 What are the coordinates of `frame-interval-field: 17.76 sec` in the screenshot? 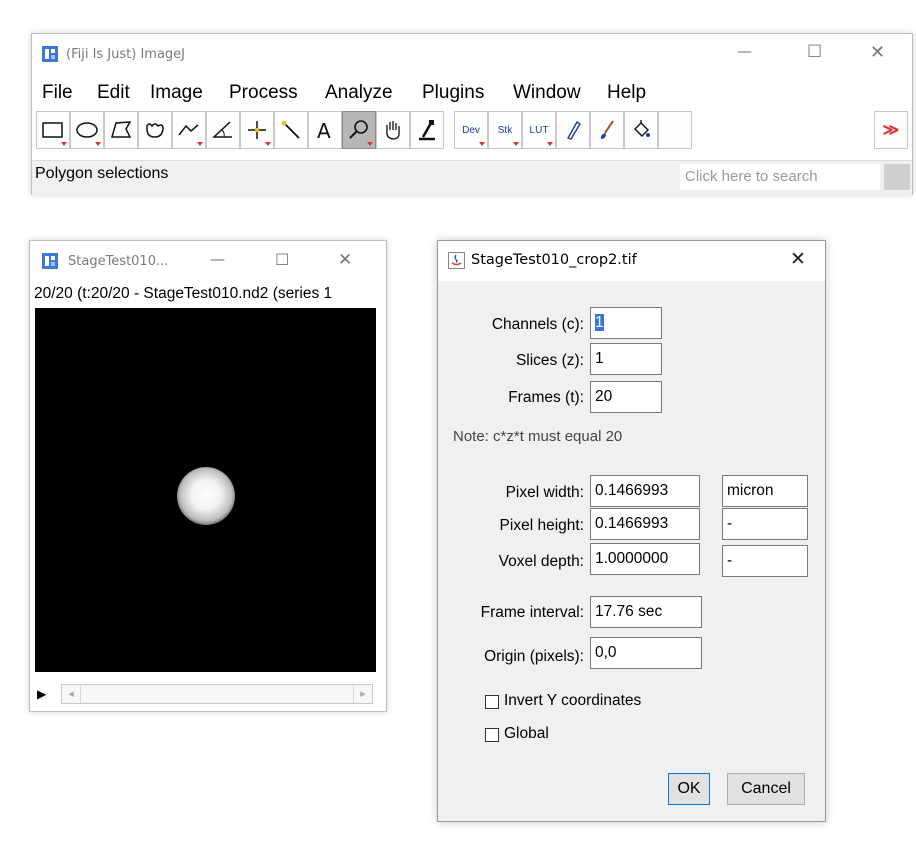 It's located at (646, 612).